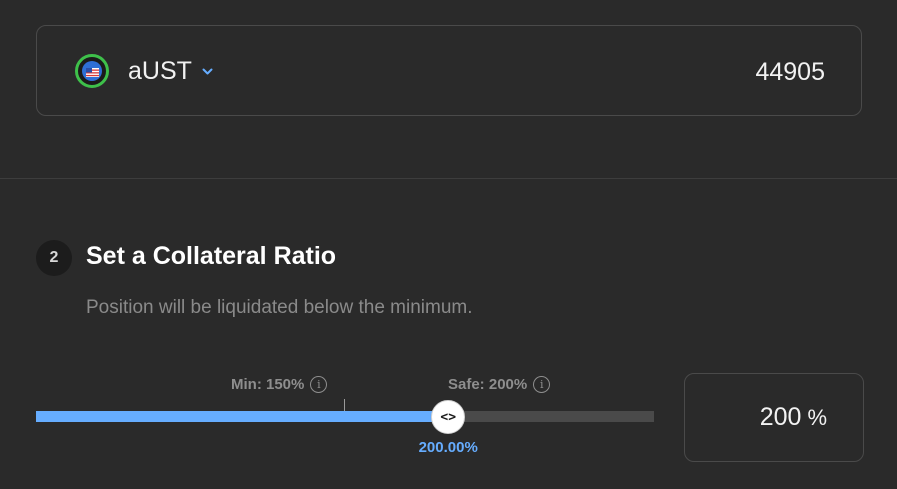  What do you see at coordinates (790, 72) in the screenshot?
I see `asset-amount: 44905` at bounding box center [790, 72].